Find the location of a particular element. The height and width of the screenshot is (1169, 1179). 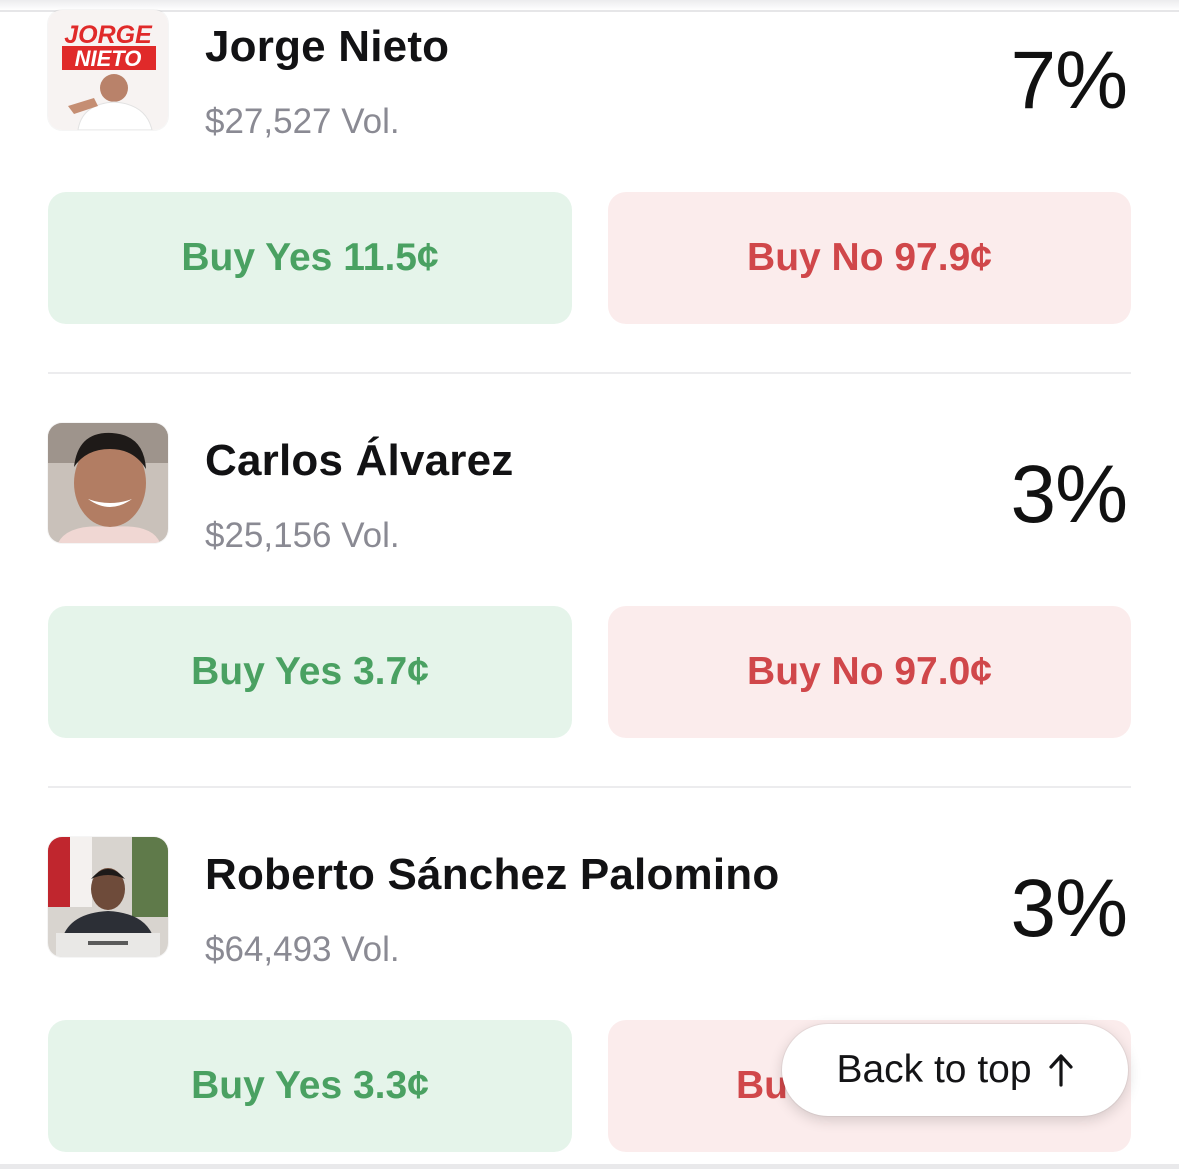

candidate-volume: $27,527 Vol. is located at coordinates (302, 121).